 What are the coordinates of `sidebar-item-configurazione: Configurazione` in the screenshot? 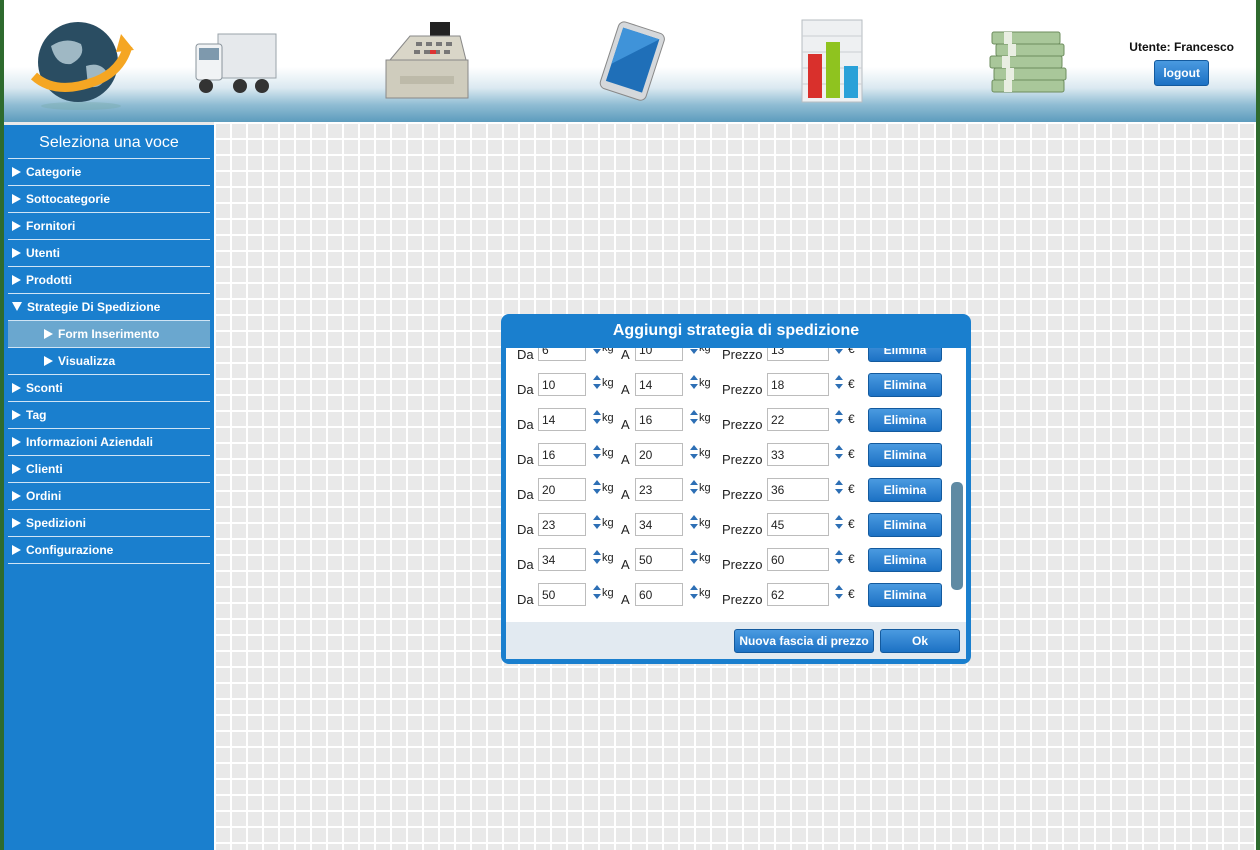 It's located at (109, 550).